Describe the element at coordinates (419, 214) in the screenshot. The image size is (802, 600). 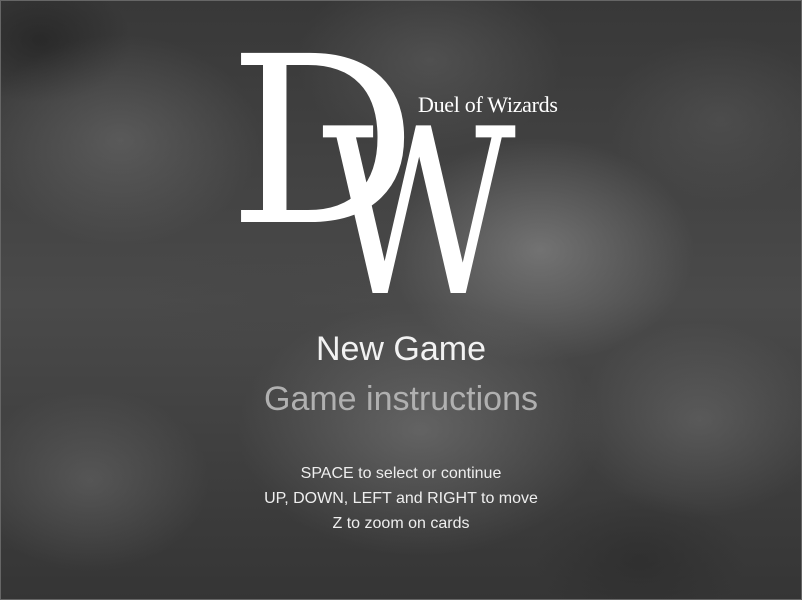
I see `logo-letter-w: W` at that location.